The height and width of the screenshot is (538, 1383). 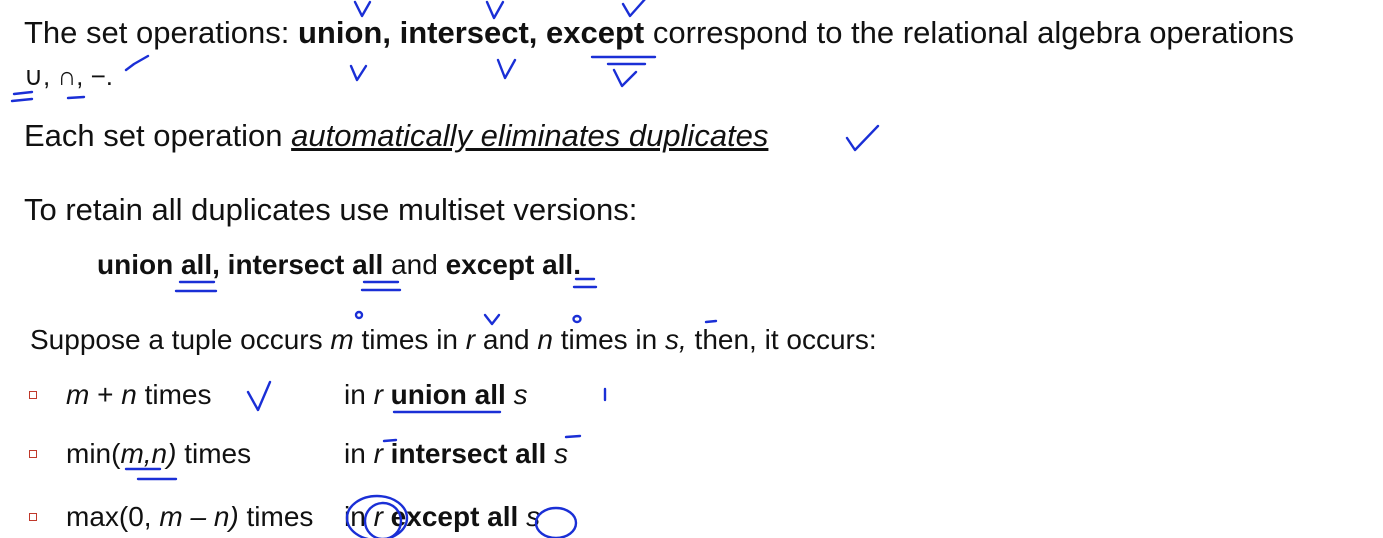 I want to click on occurrence-count: max(0, m – n) times, so click(x=189, y=517).